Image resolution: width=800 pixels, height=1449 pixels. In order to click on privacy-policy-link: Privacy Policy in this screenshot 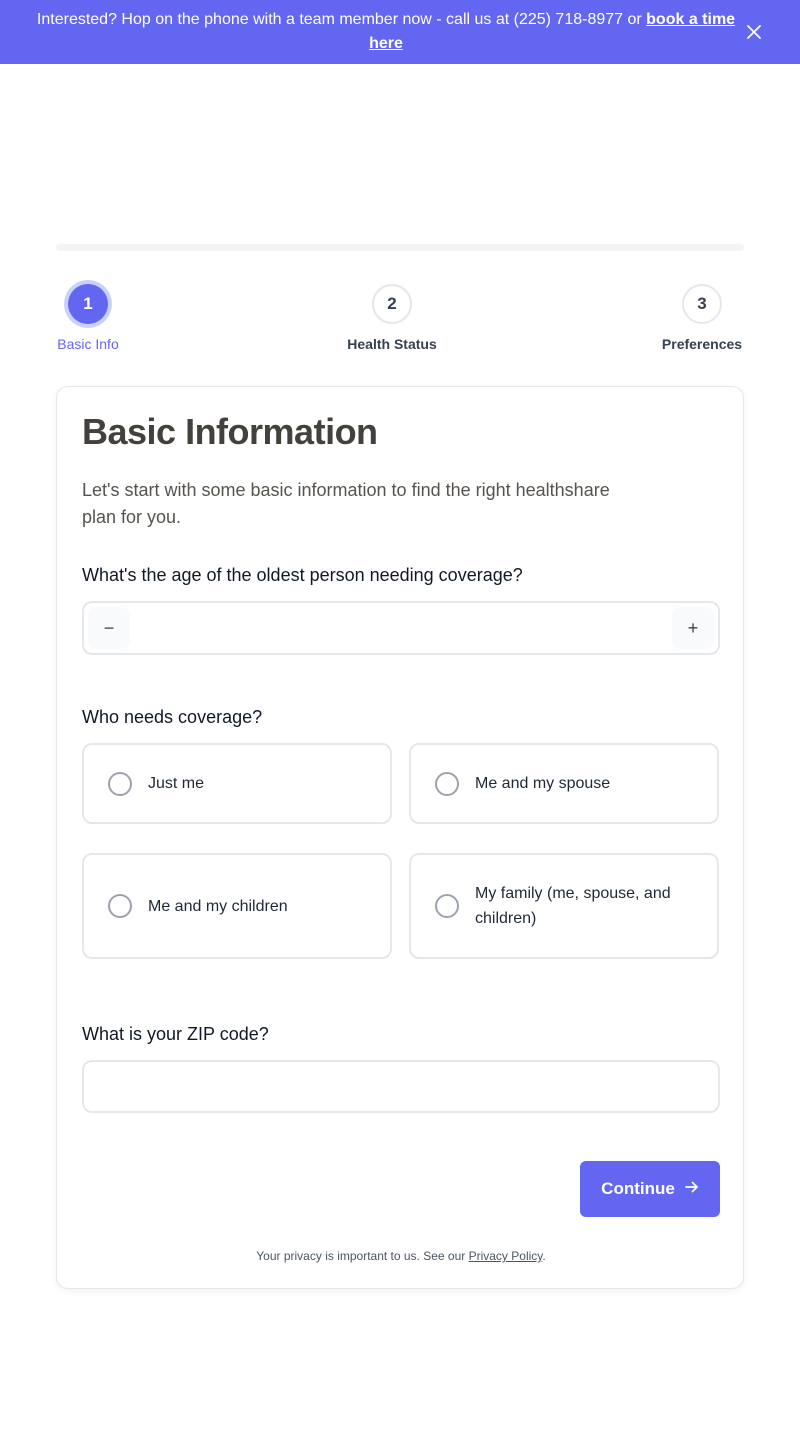, I will do `click(506, 1256)`.